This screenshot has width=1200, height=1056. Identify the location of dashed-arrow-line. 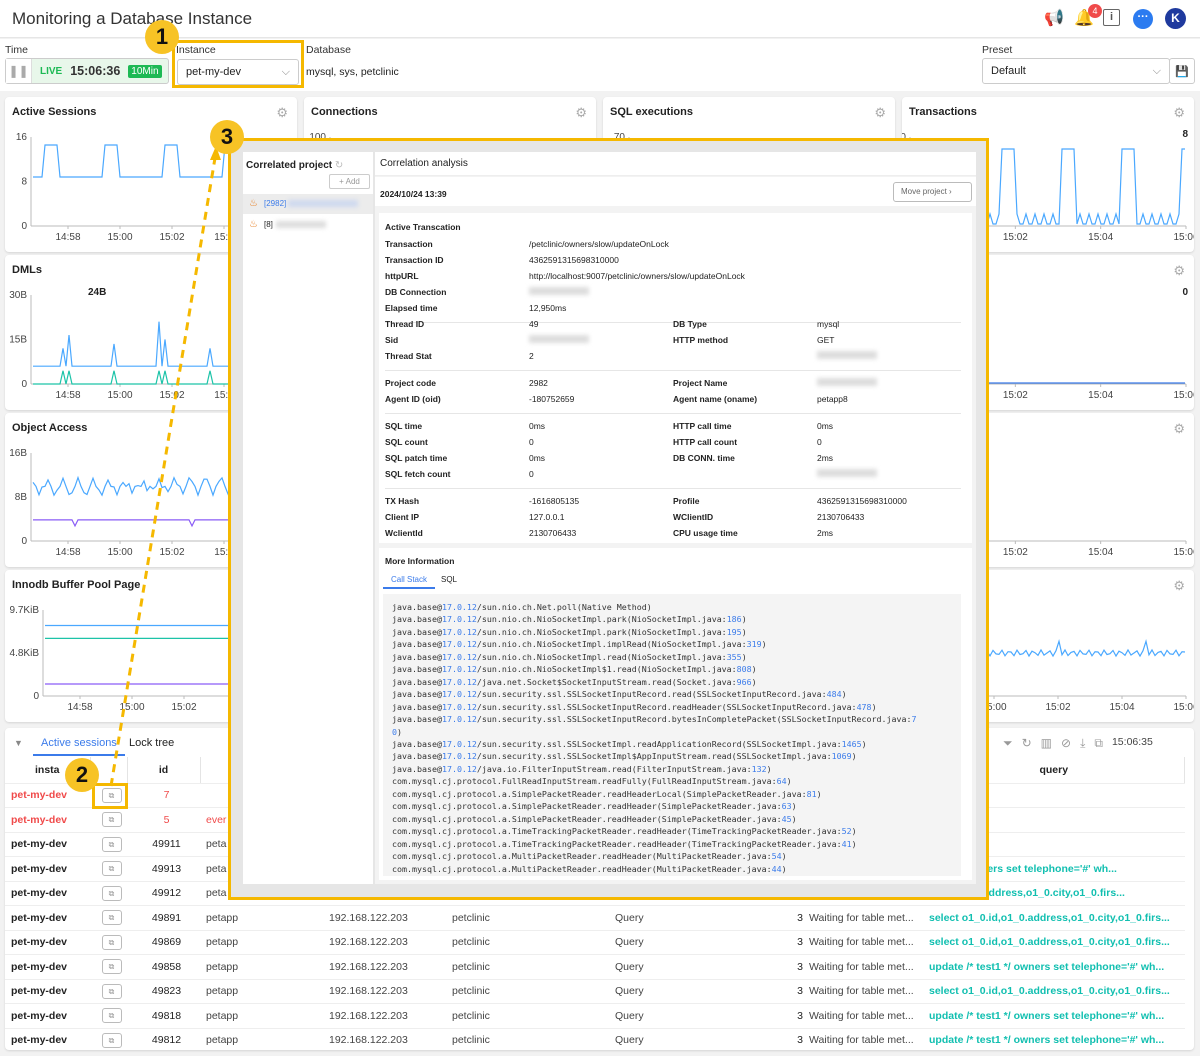
(163, 469).